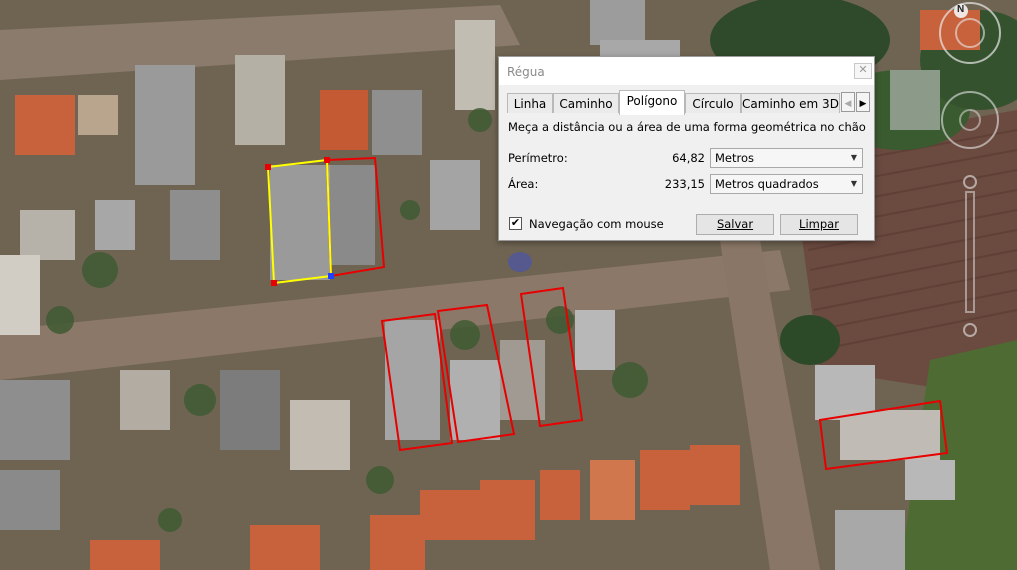 This screenshot has width=1017, height=570. What do you see at coordinates (596, 224) in the screenshot?
I see `mouse-navigation-label: Navegação com mouse` at bounding box center [596, 224].